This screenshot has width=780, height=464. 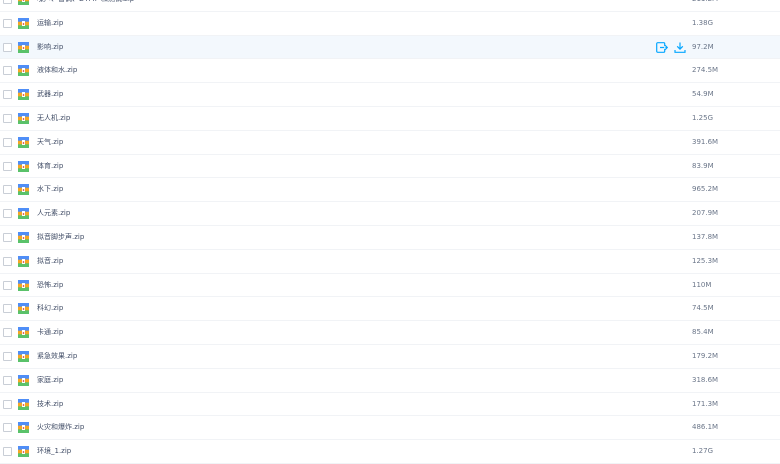 I want to click on file-name: 卡通.zip, so click(x=50, y=333).